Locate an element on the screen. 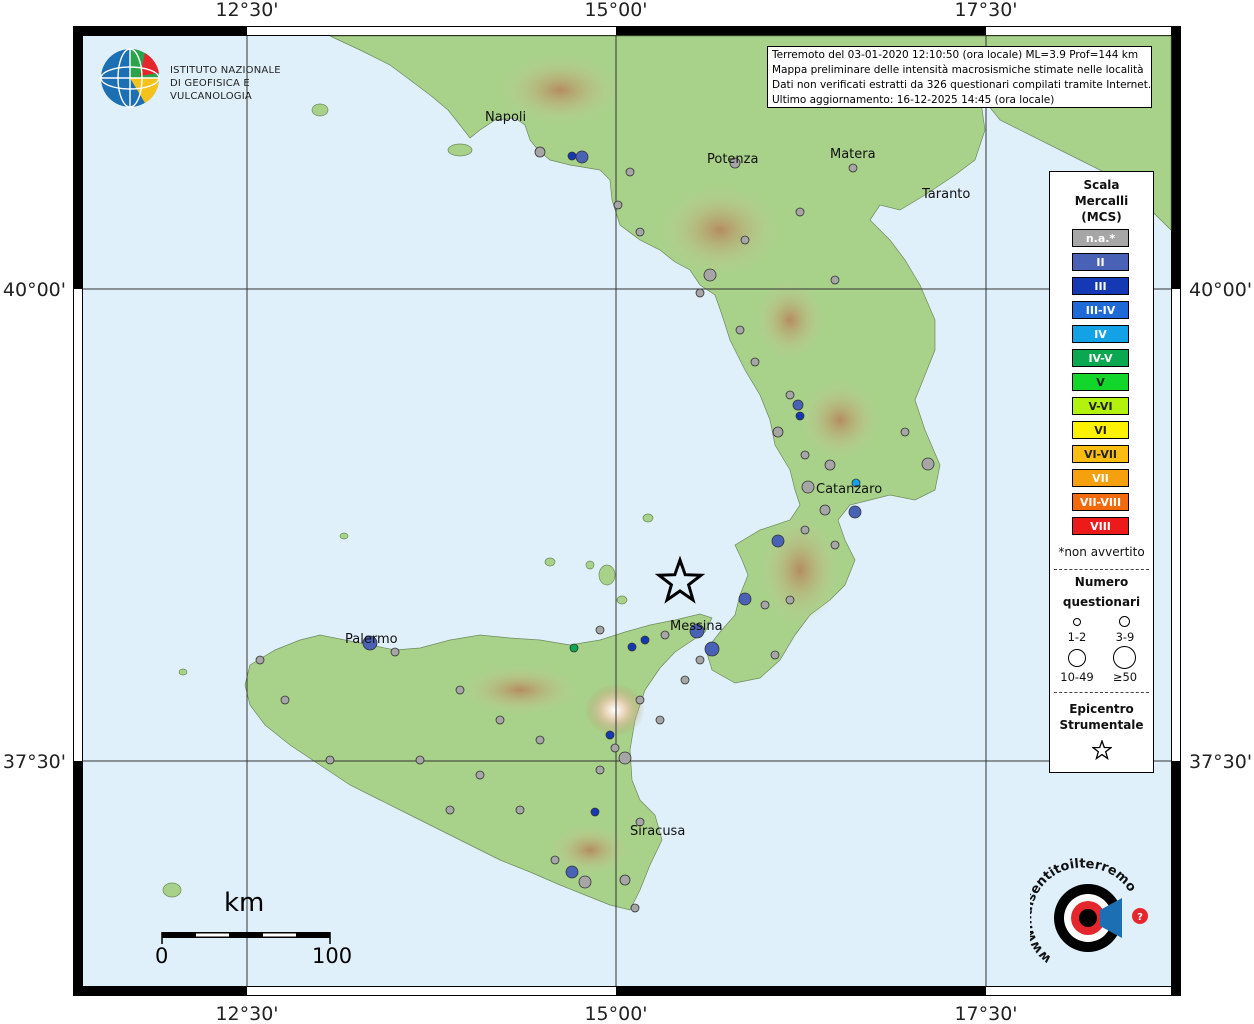  city-label-taranto: Taranto is located at coordinates (945, 194).